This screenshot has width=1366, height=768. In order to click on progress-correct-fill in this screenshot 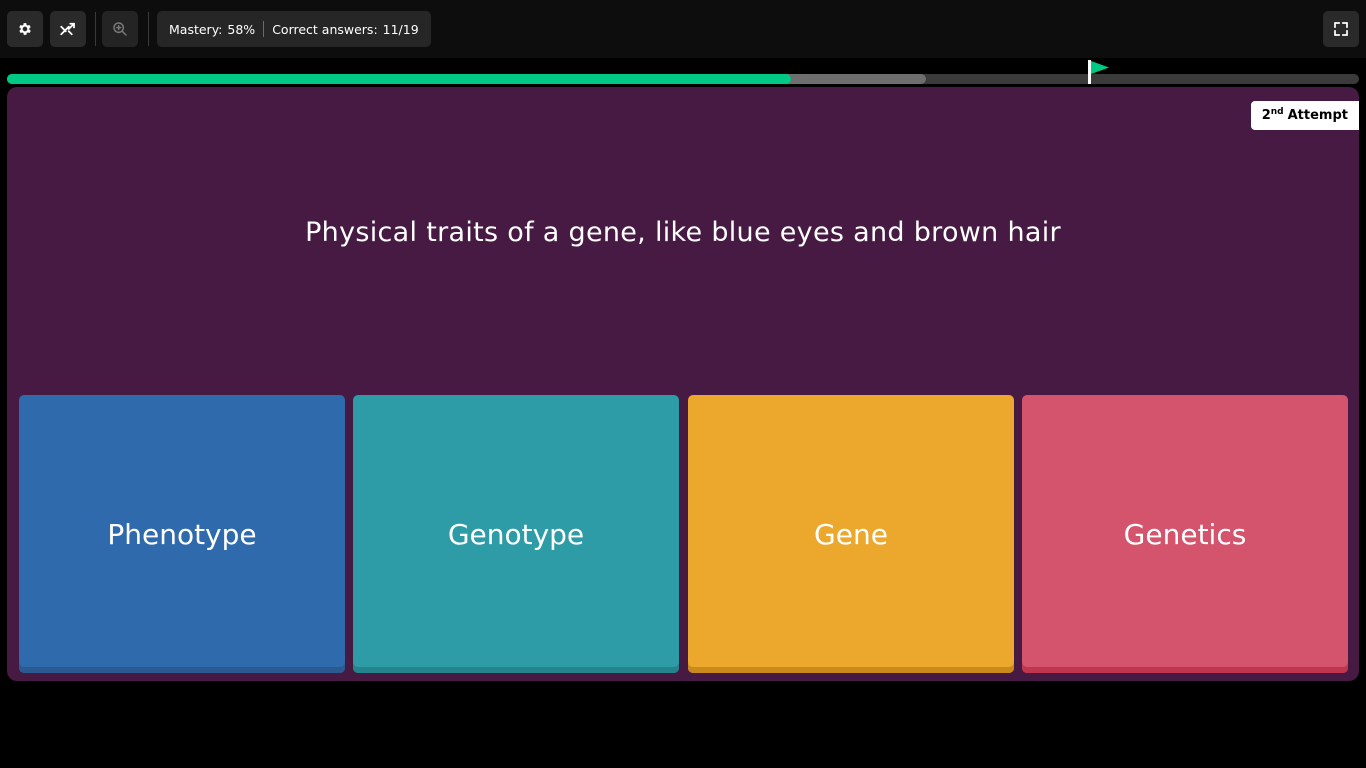, I will do `click(399, 79)`.